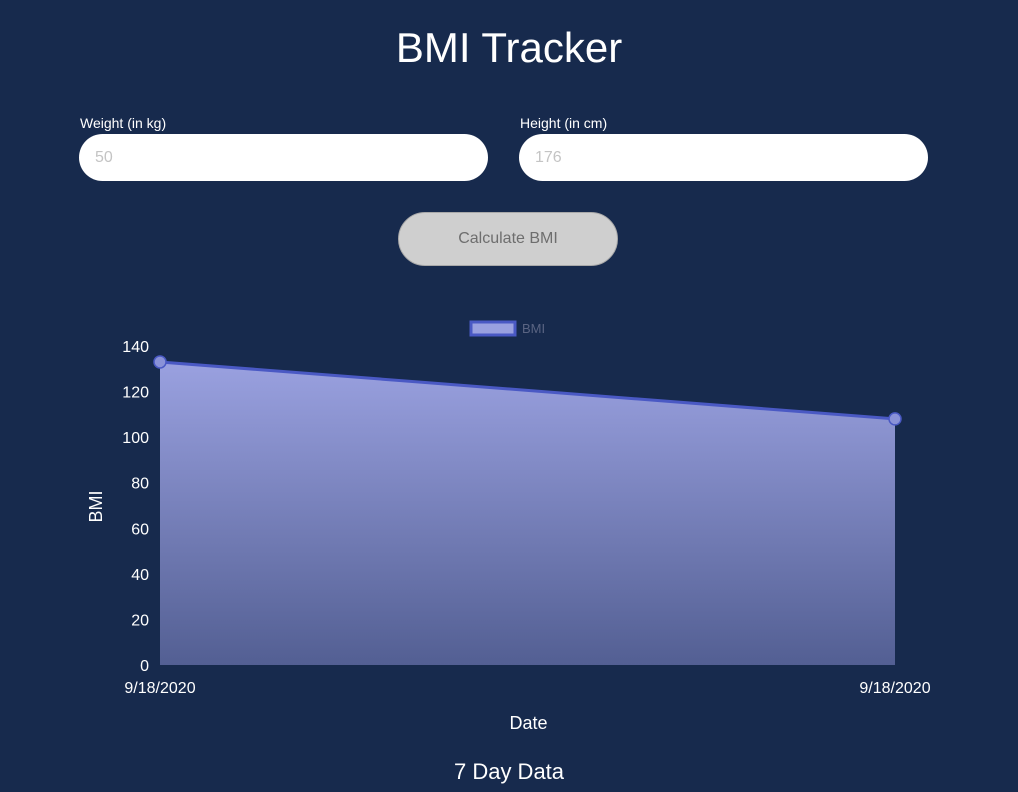 Image resolution: width=1018 pixels, height=792 pixels. I want to click on height-input, so click(723, 157).